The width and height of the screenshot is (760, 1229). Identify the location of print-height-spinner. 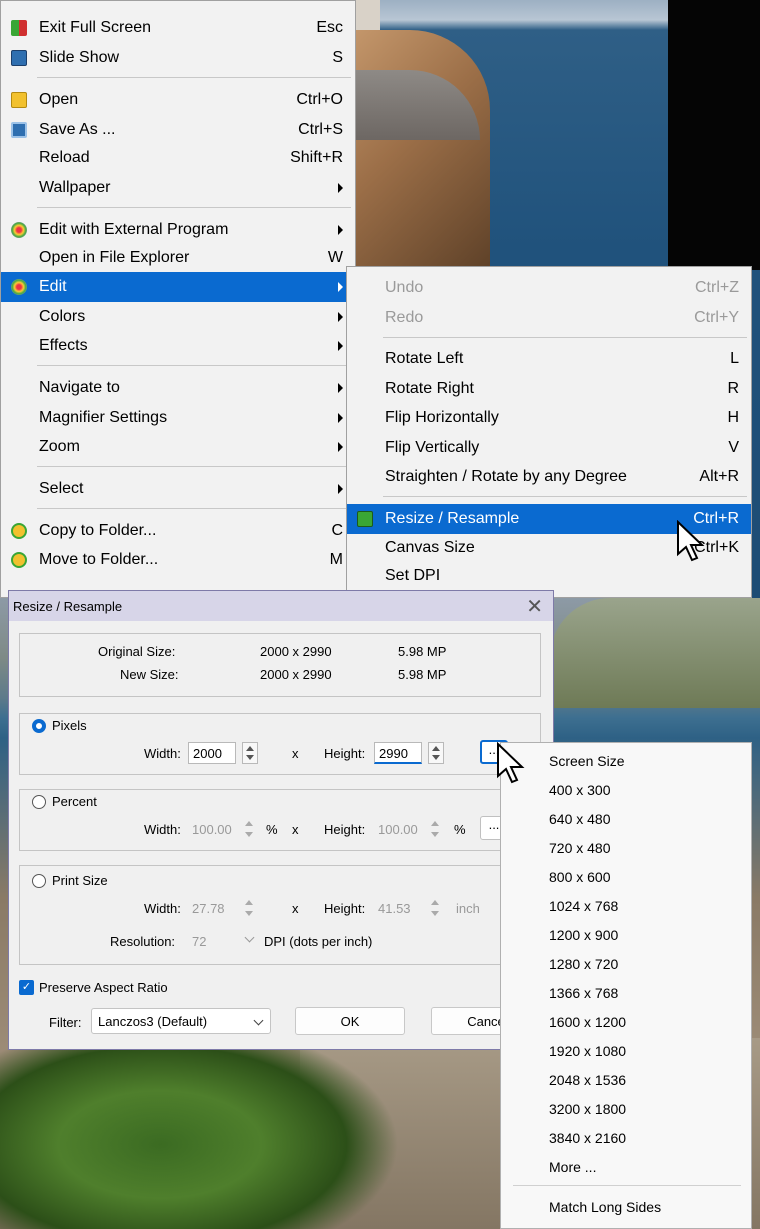
(436, 908).